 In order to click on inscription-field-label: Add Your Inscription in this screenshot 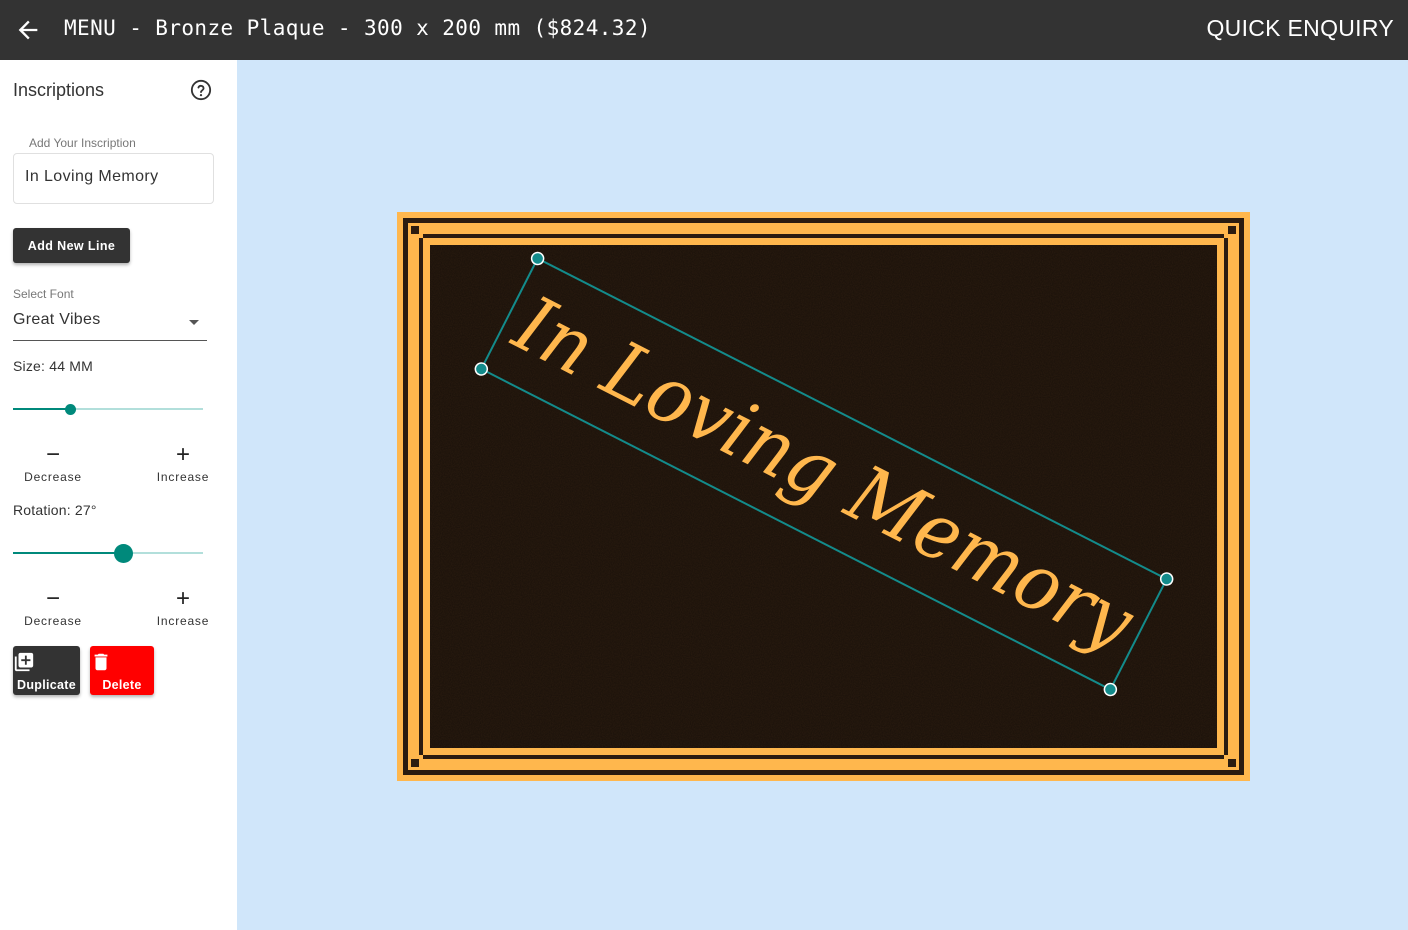, I will do `click(82, 143)`.